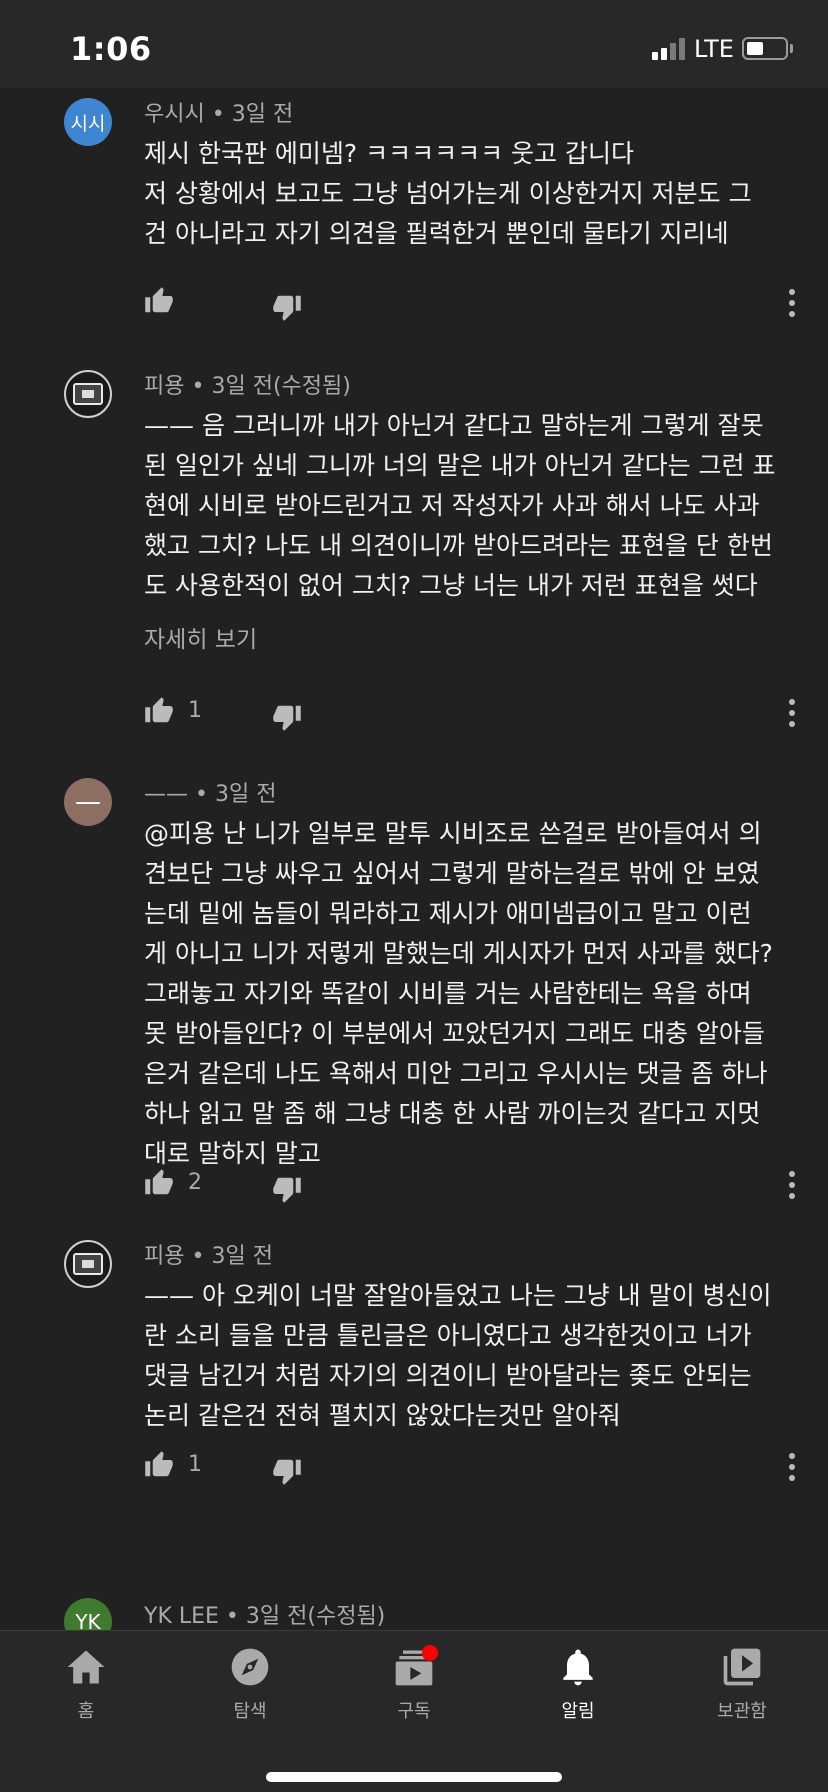 This screenshot has width=828, height=1792. I want to click on comment-meta: 우시시 • 3일 전, so click(218, 112).